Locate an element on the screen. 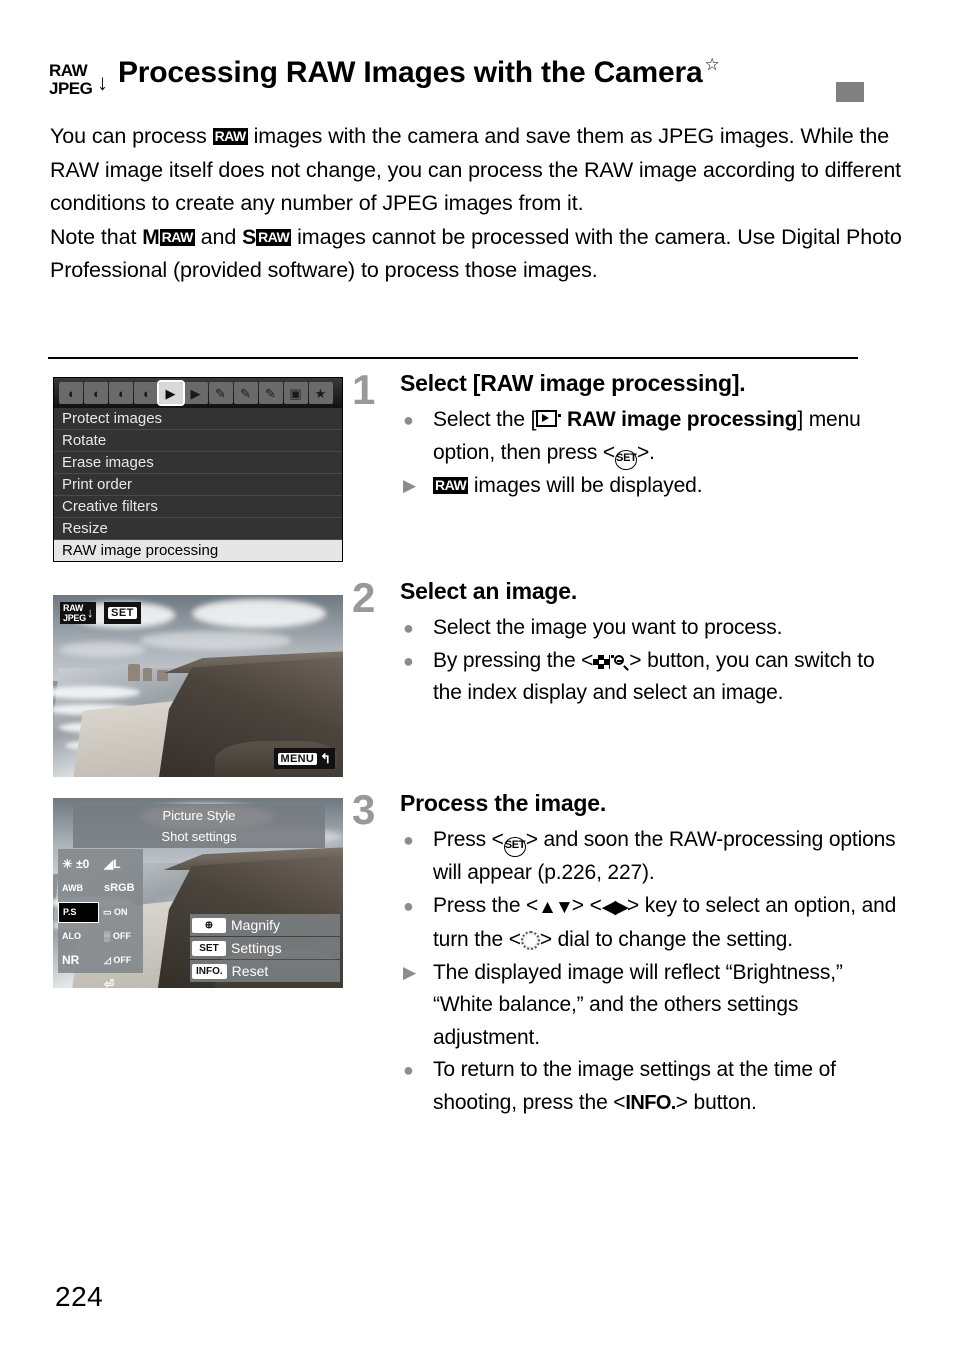 This screenshot has width=954, height=1345. up-down-key-icon: ▲▼ is located at coordinates (556, 907).